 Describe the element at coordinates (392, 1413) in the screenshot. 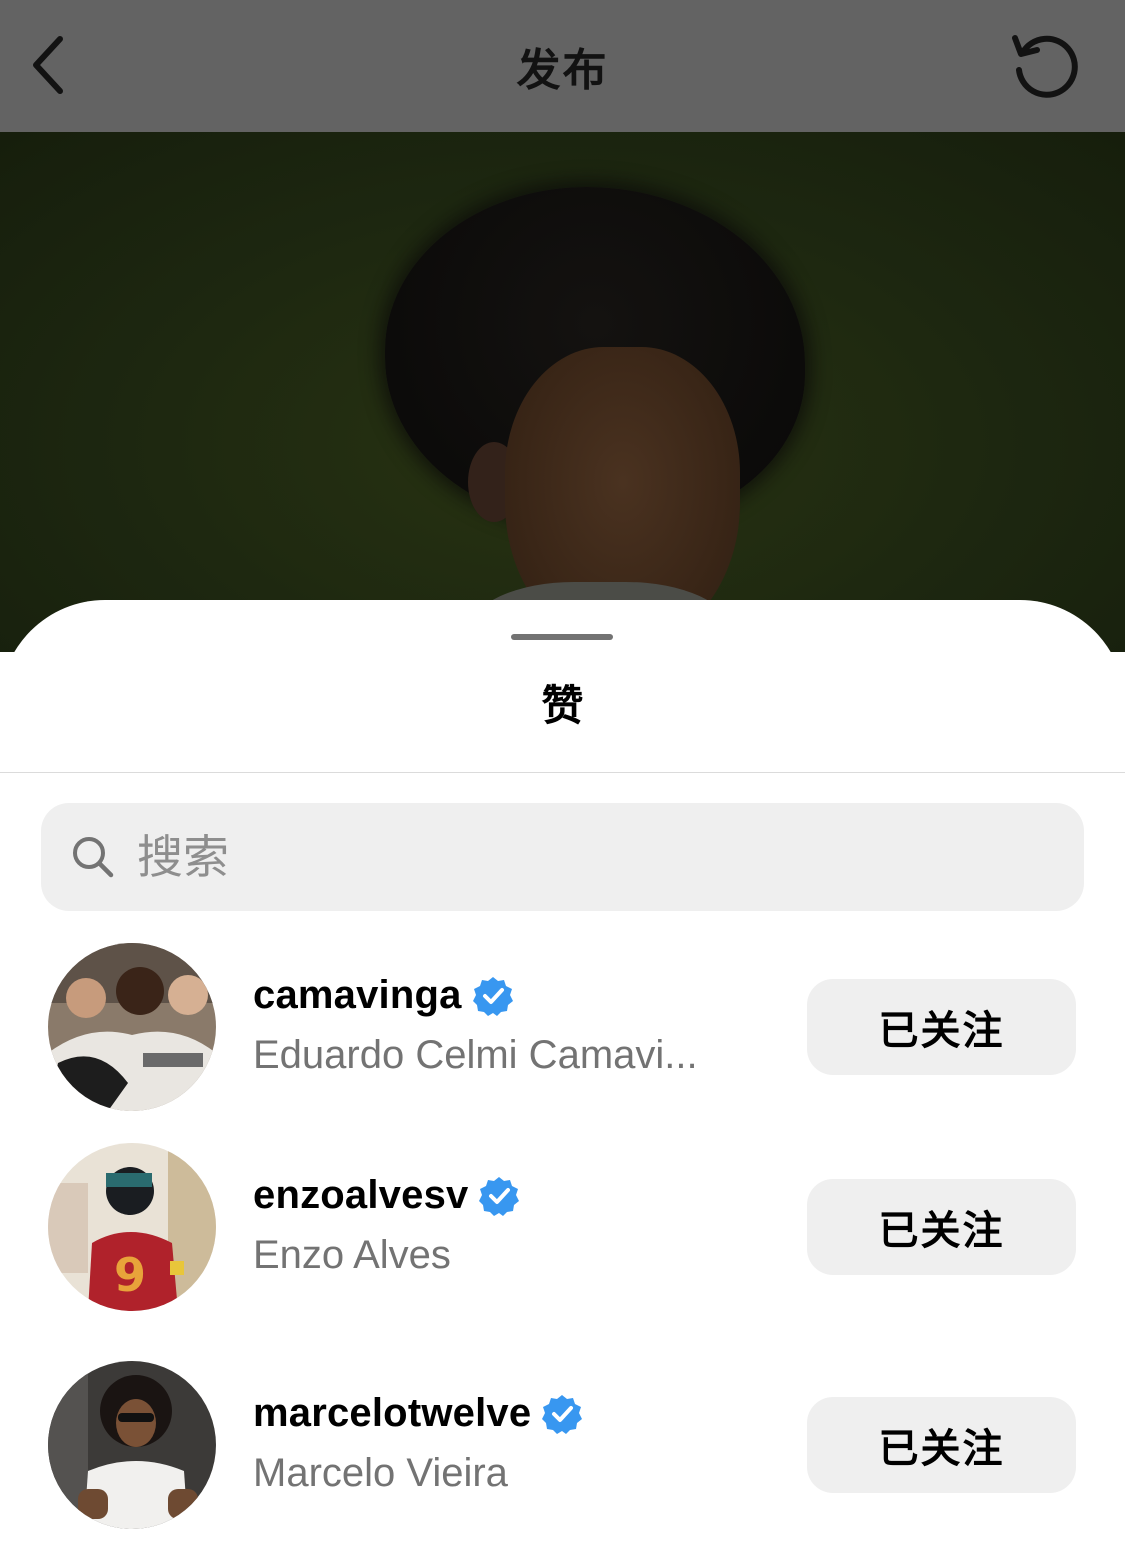

I see `username: marcelotwelve` at that location.